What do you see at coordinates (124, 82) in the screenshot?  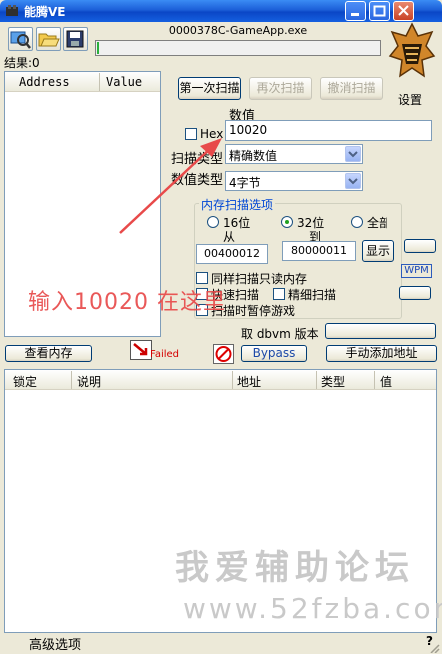 I see `column-value: Value` at bounding box center [124, 82].